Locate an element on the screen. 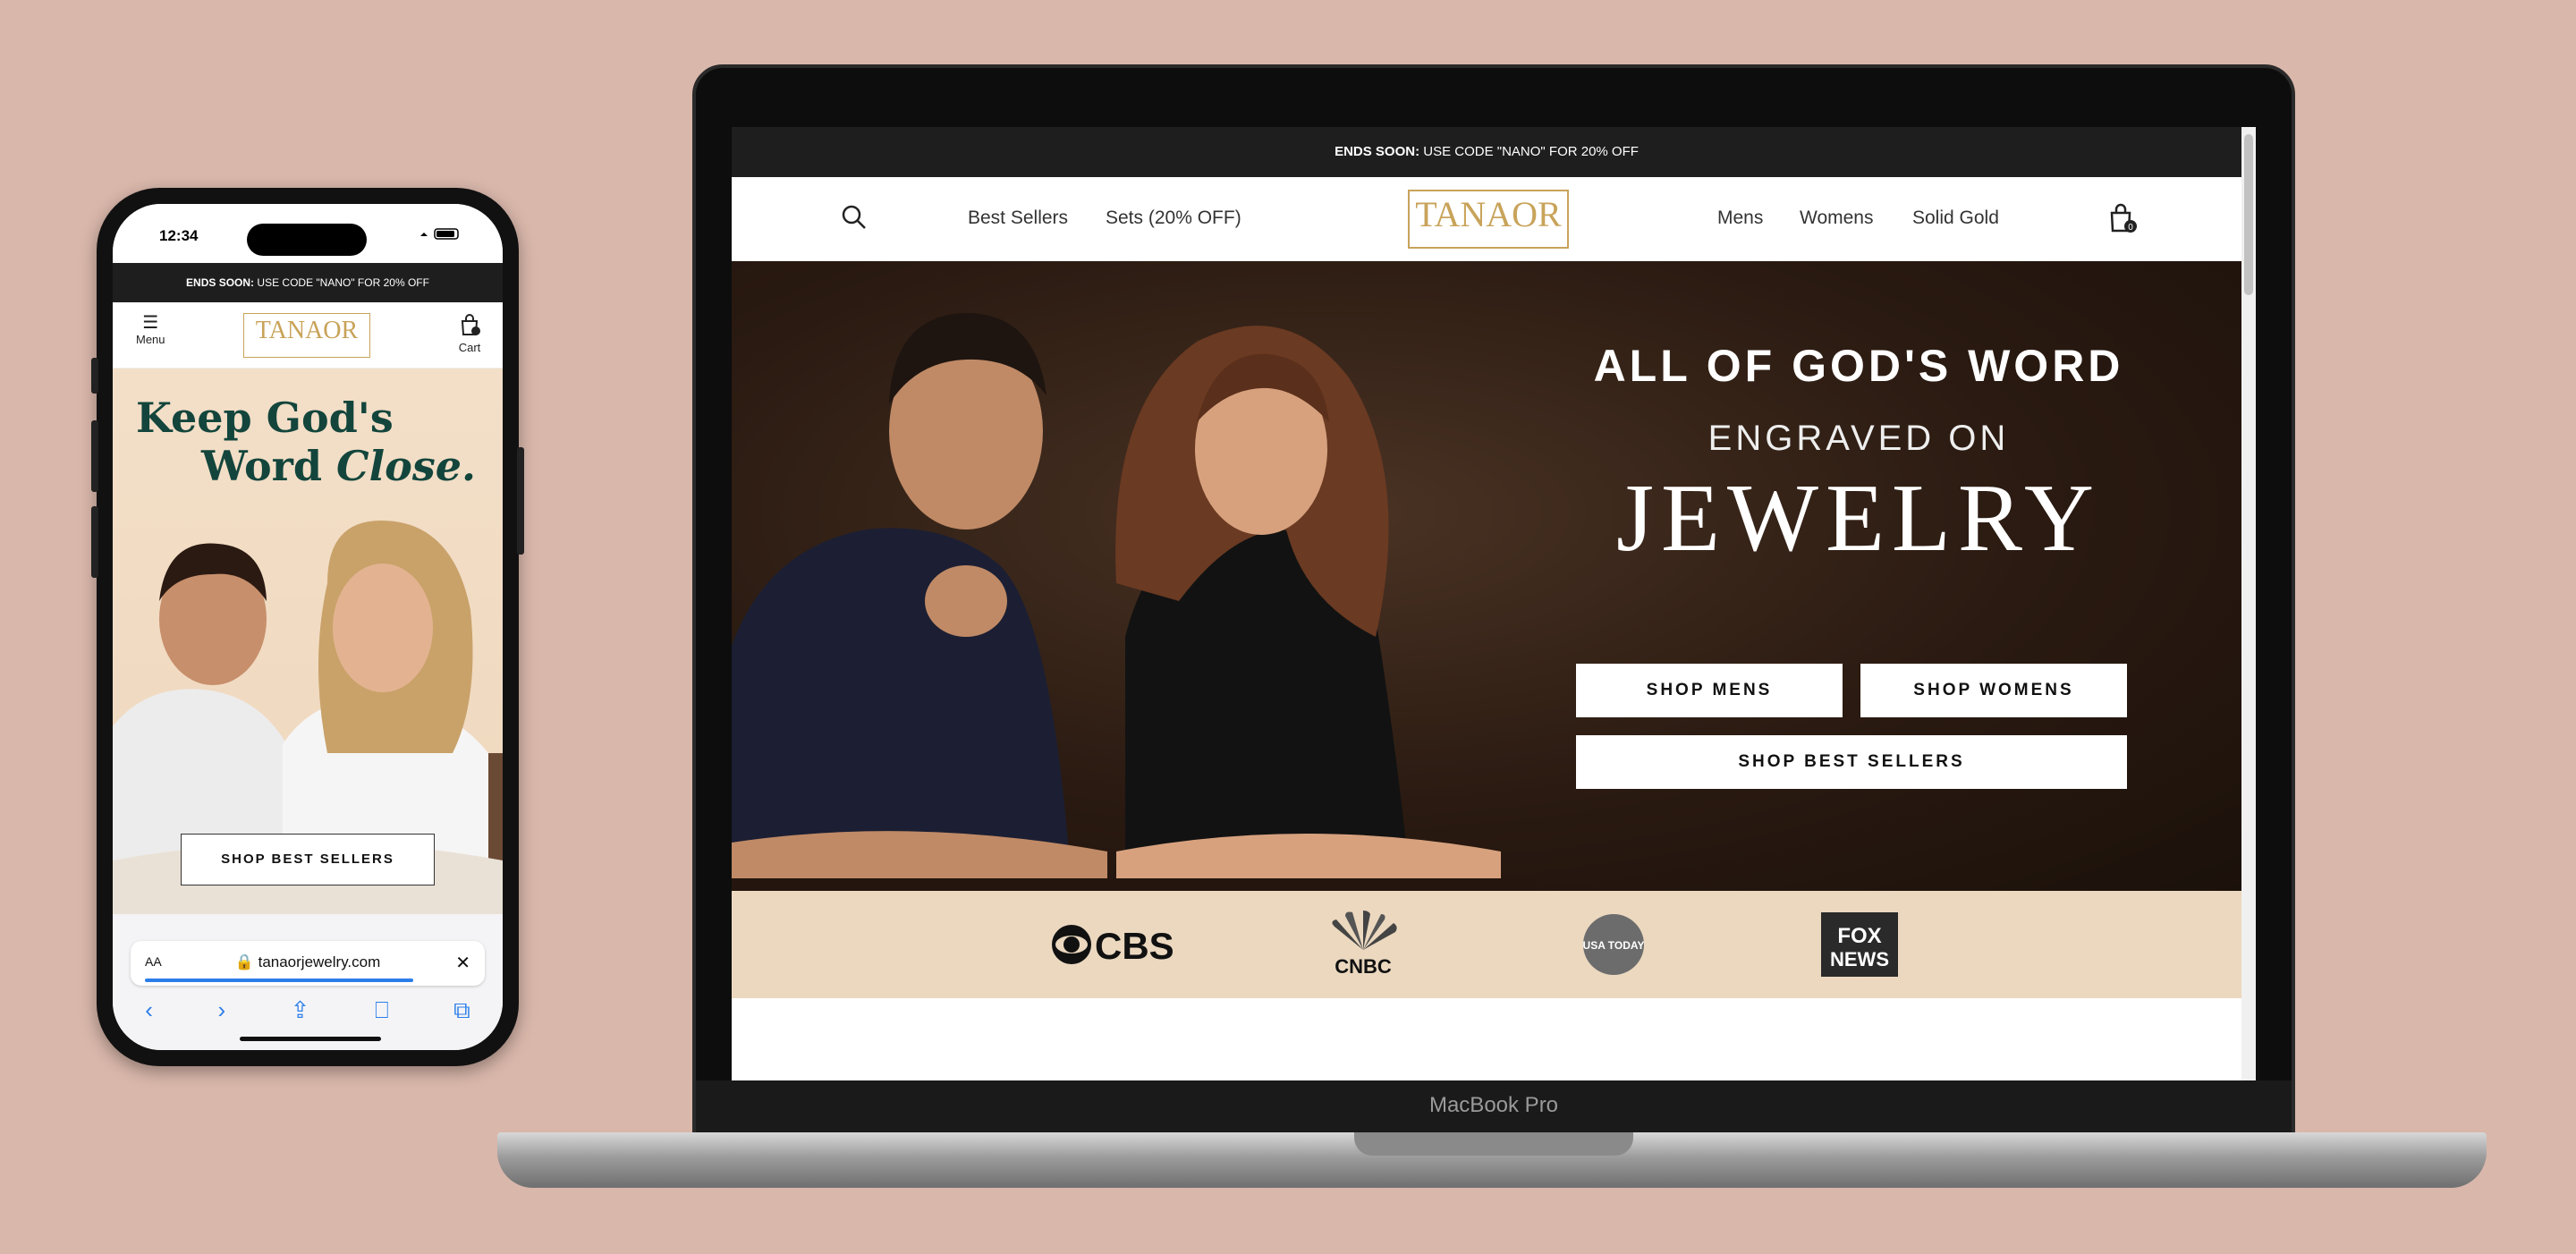 The height and width of the screenshot is (1254, 2576). hero-line2-close: Close. is located at coordinates (406, 466).